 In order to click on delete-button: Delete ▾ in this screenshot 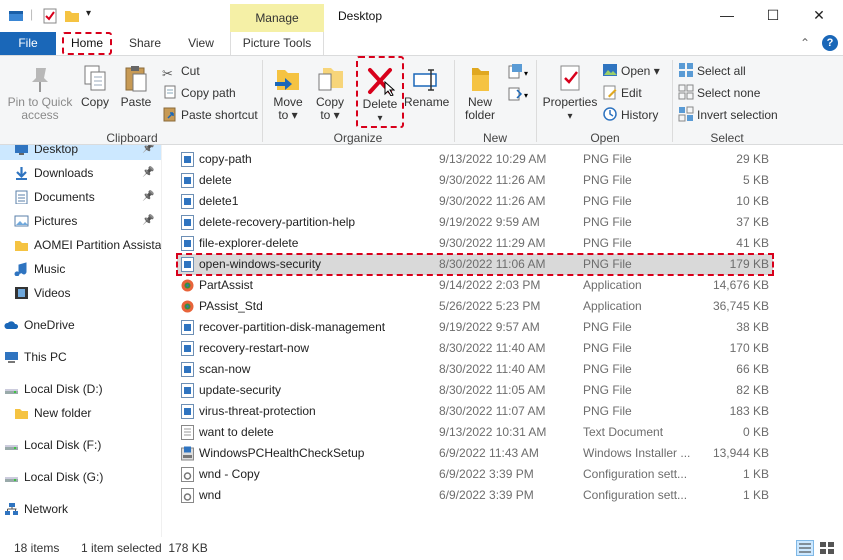, I will do `click(380, 92)`.